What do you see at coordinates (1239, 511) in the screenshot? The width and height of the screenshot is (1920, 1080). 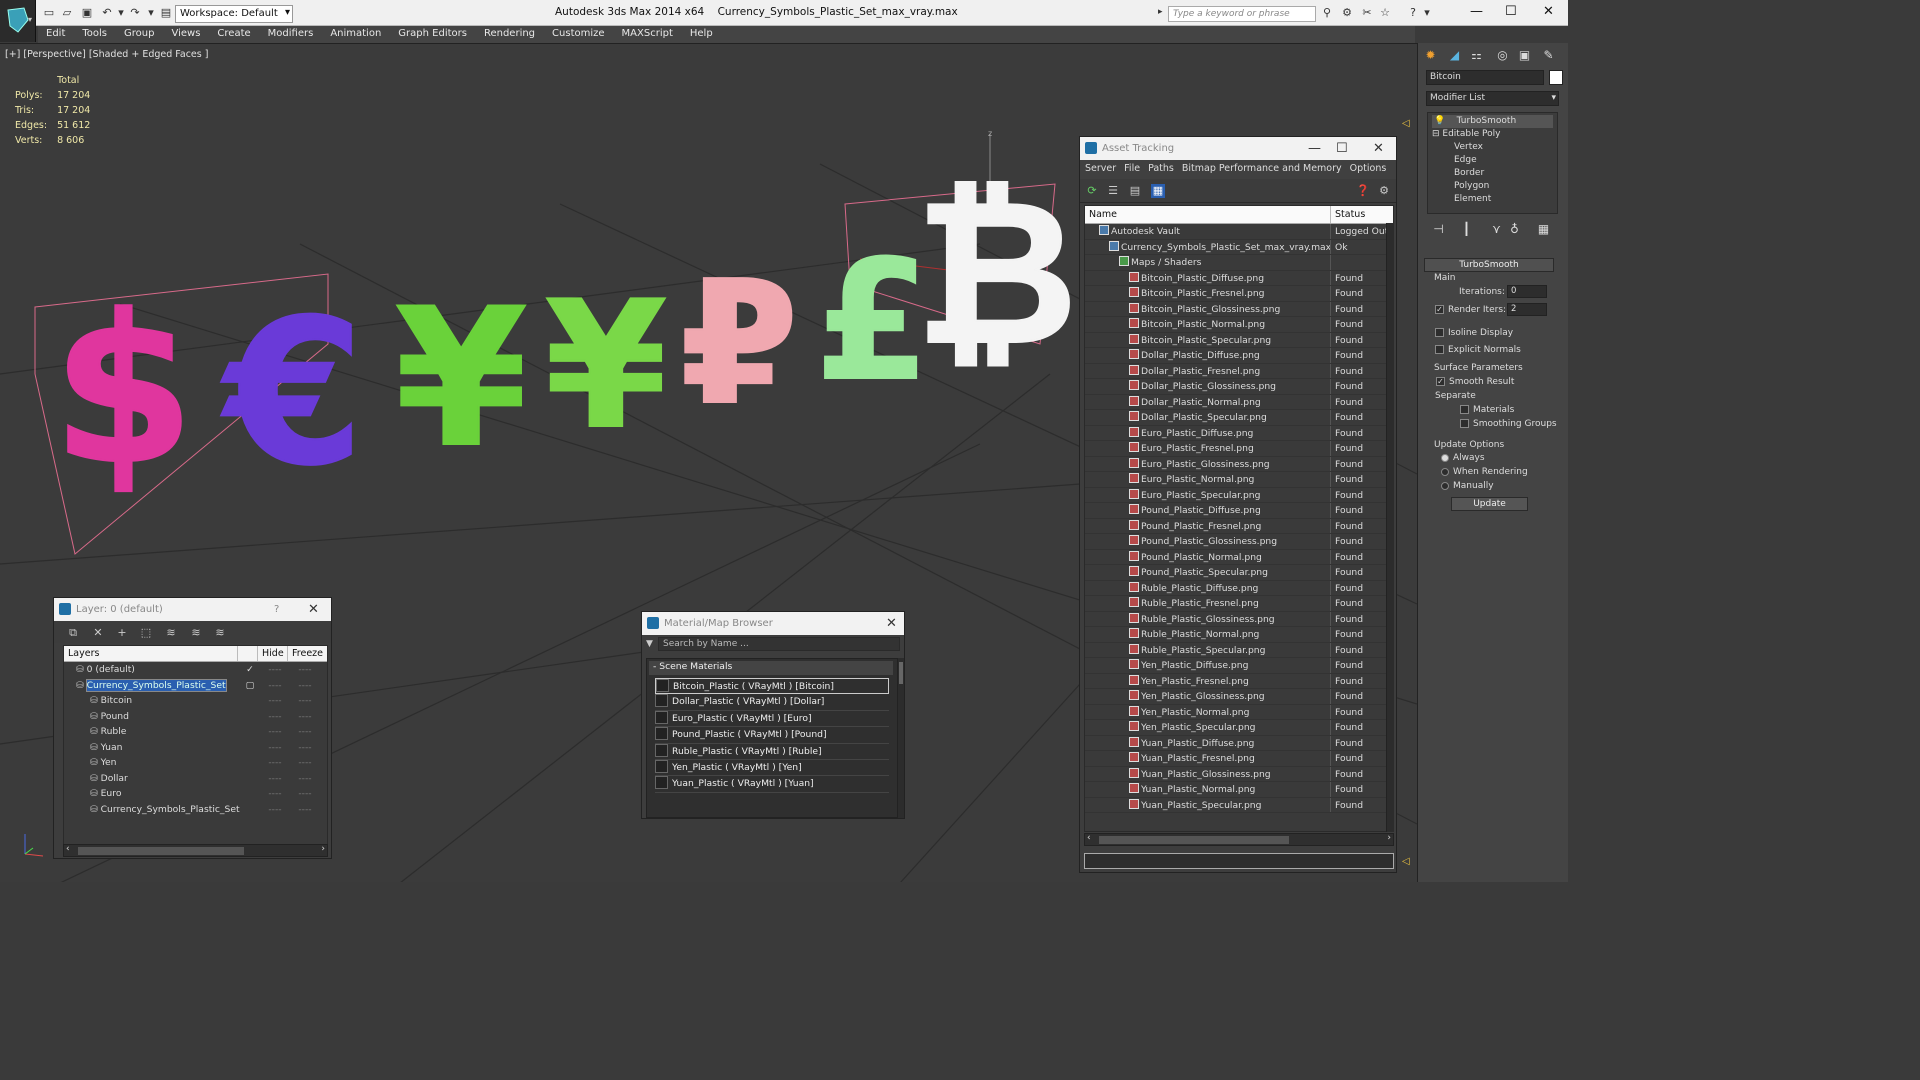 I see `asset-row: Pound_Plastic_Diffuse.png Found` at bounding box center [1239, 511].